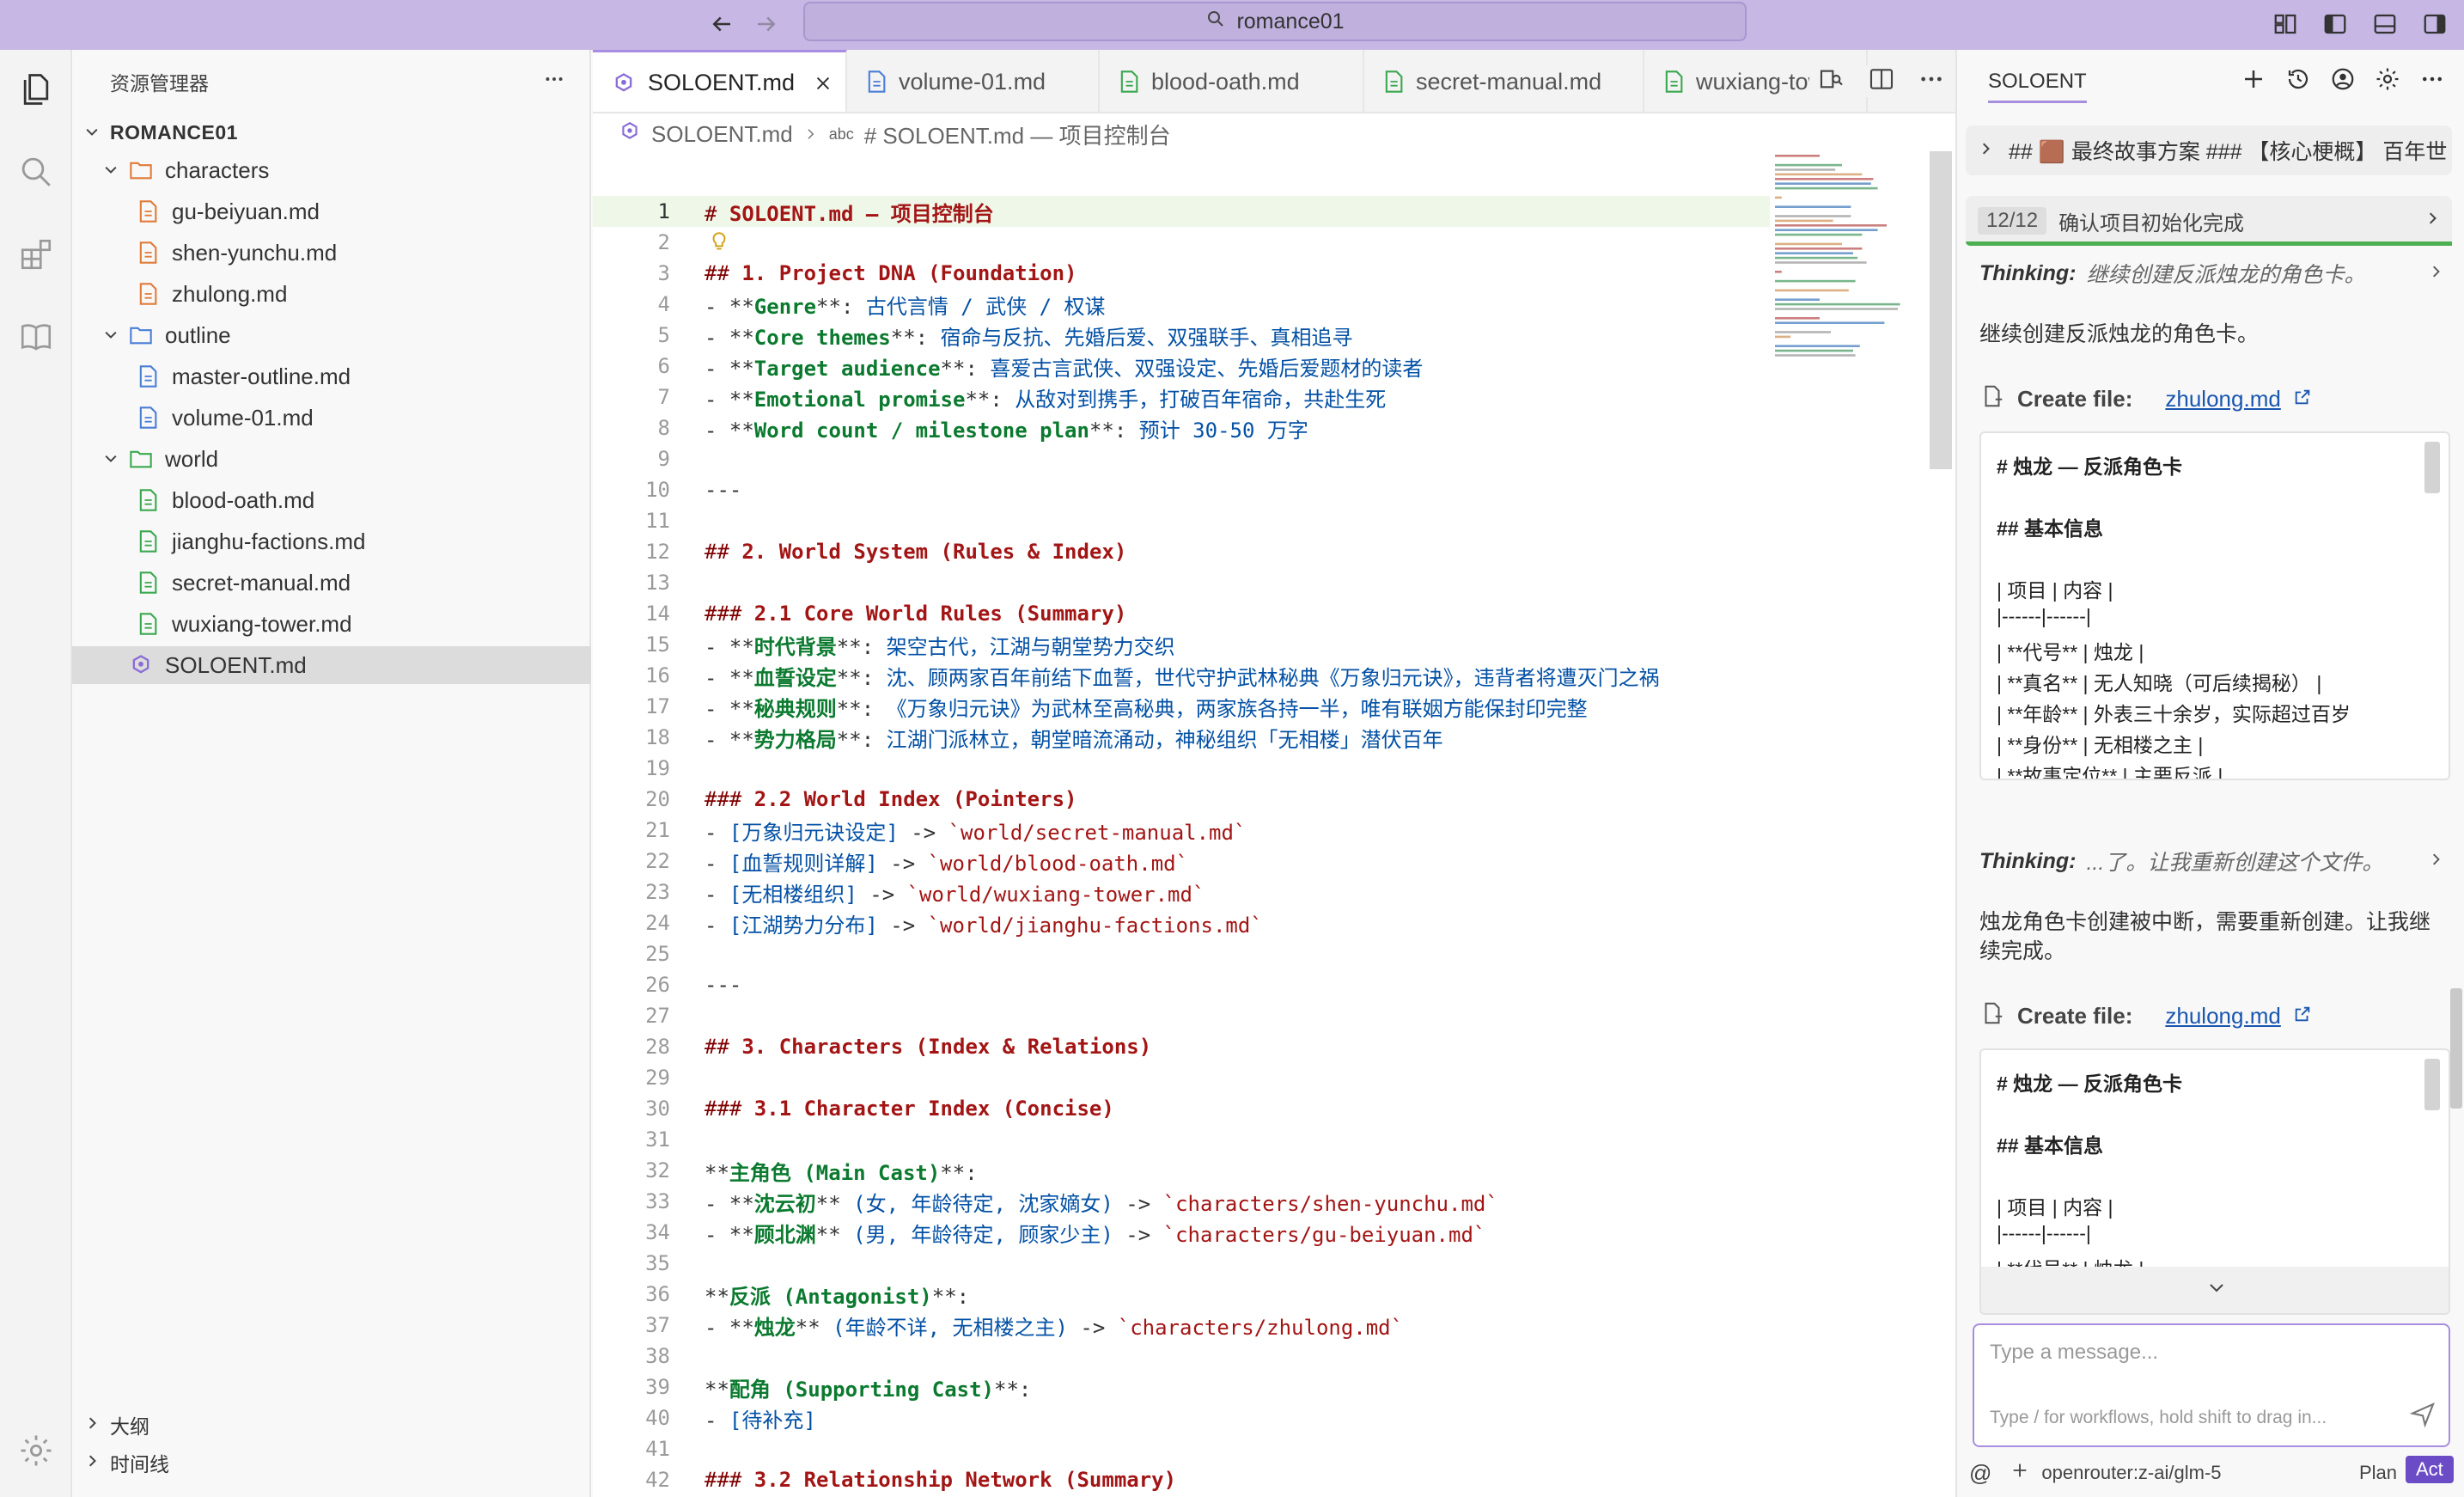  I want to click on line-content: - [血誓规则详解] -> `world/blood-oath.md`, so click(946, 861).